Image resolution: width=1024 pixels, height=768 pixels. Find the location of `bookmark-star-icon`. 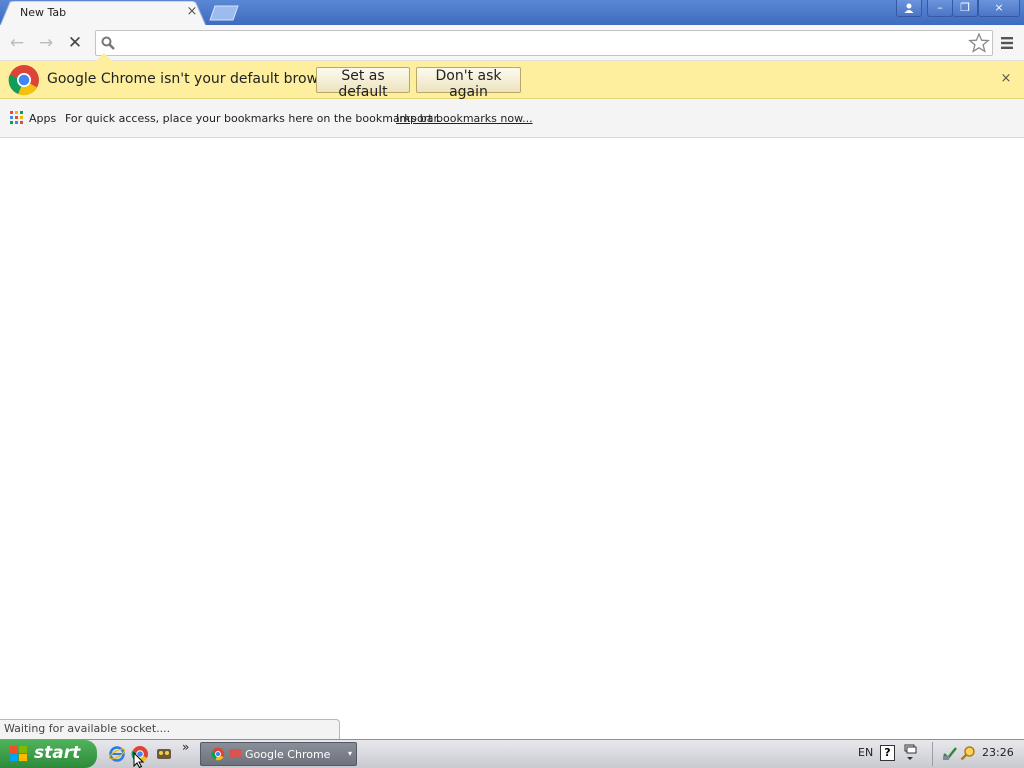

bookmark-star-icon is located at coordinates (979, 43).